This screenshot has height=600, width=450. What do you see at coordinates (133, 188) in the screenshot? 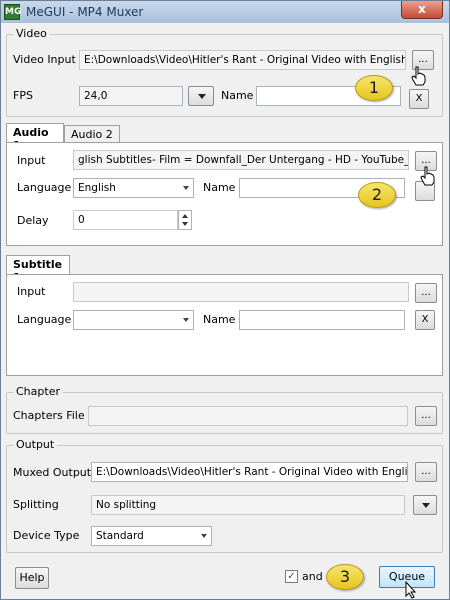
I see `audio-language-select: English` at bounding box center [133, 188].